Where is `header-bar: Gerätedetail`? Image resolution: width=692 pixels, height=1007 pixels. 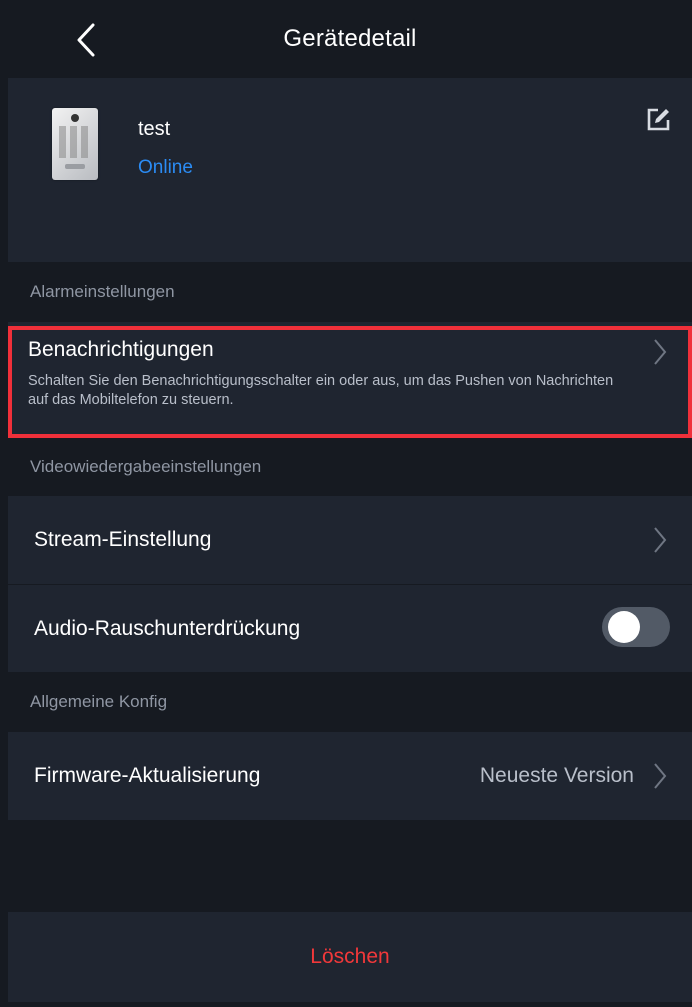 header-bar: Gerätedetail is located at coordinates (350, 39).